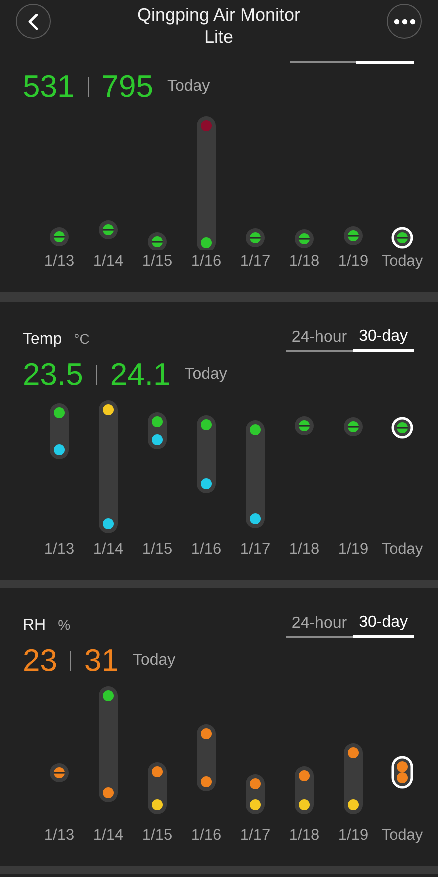 The width and height of the screenshot is (438, 877). What do you see at coordinates (34, 626) in the screenshot?
I see `metric-title: RH` at bounding box center [34, 626].